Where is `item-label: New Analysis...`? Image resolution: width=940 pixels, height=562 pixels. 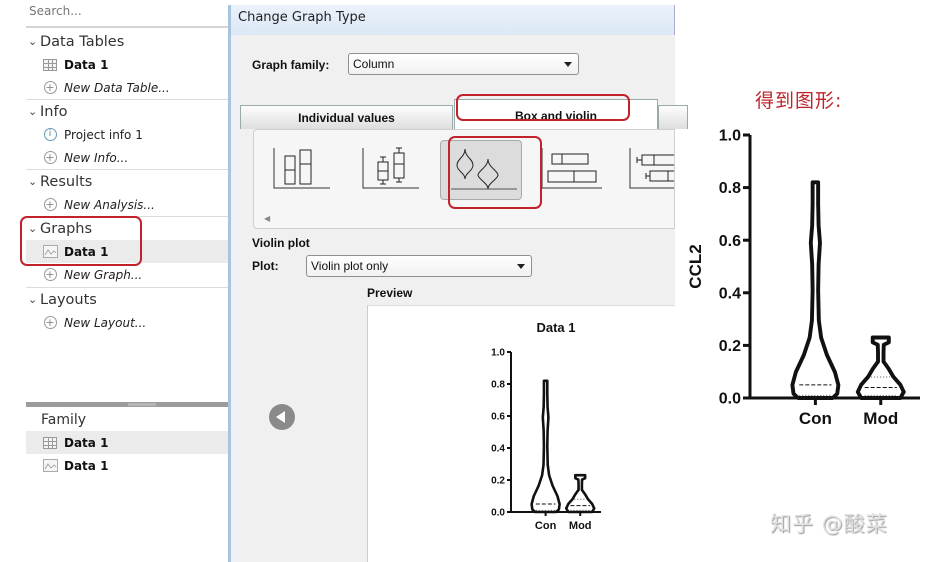
item-label: New Analysis... is located at coordinates (109, 204).